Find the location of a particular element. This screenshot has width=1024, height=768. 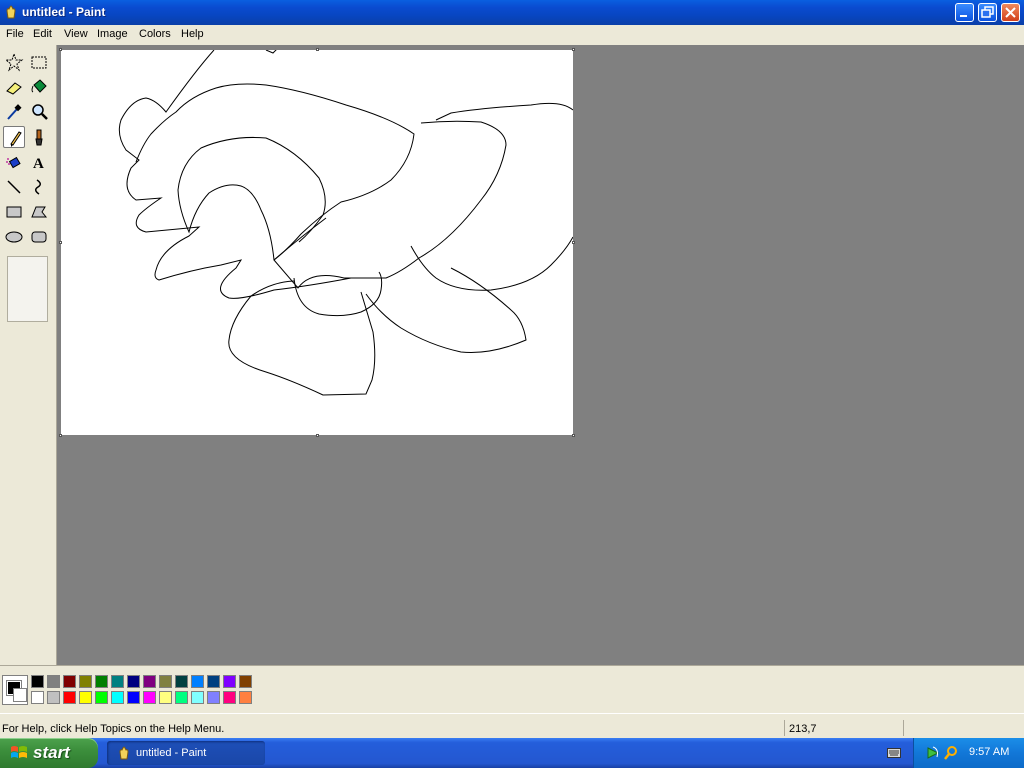

start-label: start is located at coordinates (51, 752).